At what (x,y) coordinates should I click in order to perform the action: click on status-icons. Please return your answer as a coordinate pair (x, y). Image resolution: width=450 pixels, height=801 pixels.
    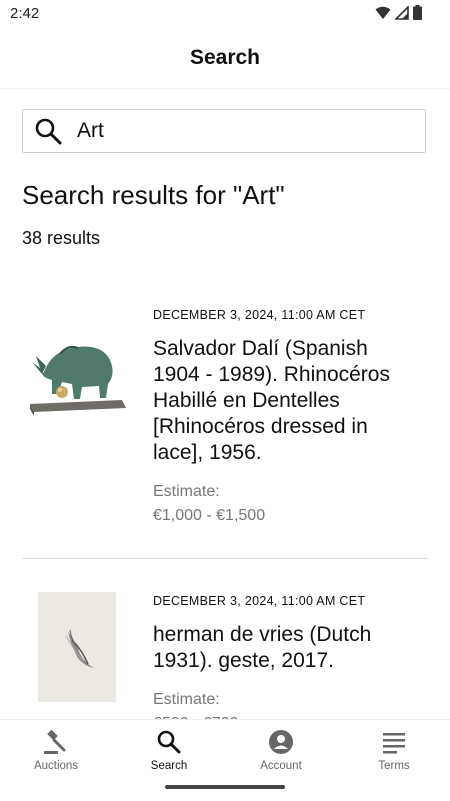
    Looking at the image, I should click on (398, 12).